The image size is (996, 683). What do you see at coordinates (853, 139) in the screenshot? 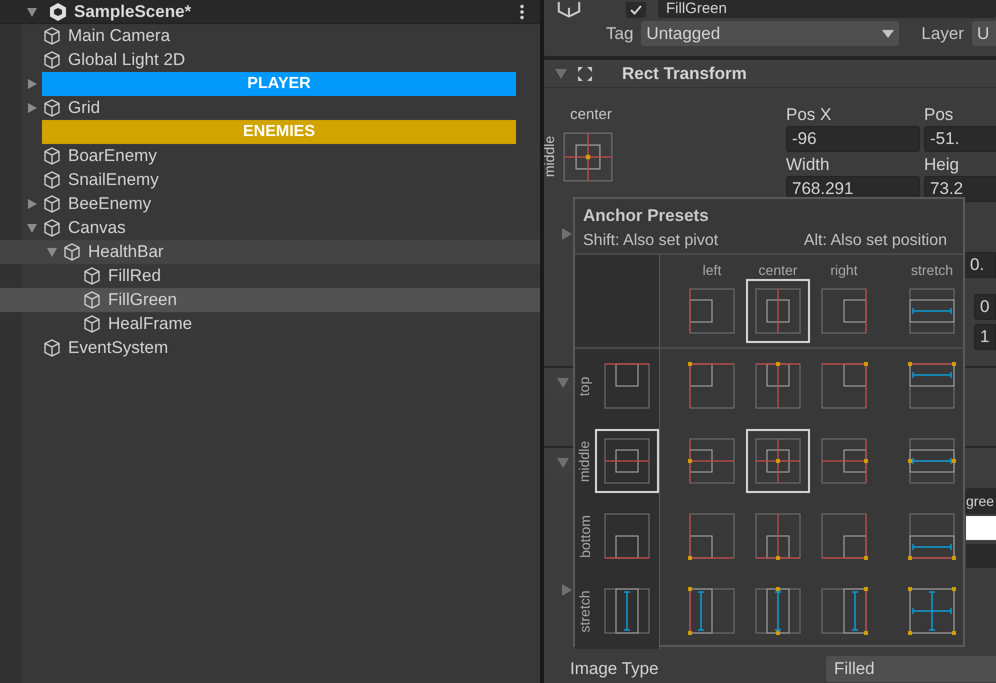
I see `number-field: -96` at bounding box center [853, 139].